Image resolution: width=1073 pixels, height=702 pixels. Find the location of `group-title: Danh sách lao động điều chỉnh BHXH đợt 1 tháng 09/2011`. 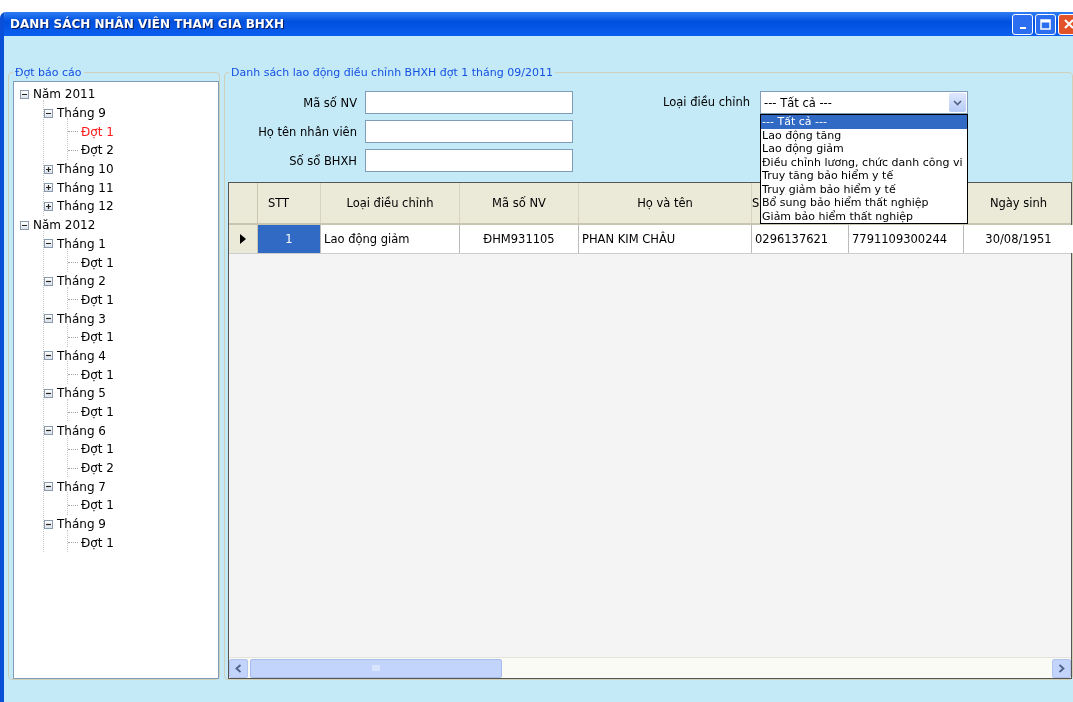

group-title: Danh sách lao động điều chỉnh BHXH đợt 1 tháng 09/2011 is located at coordinates (392, 72).